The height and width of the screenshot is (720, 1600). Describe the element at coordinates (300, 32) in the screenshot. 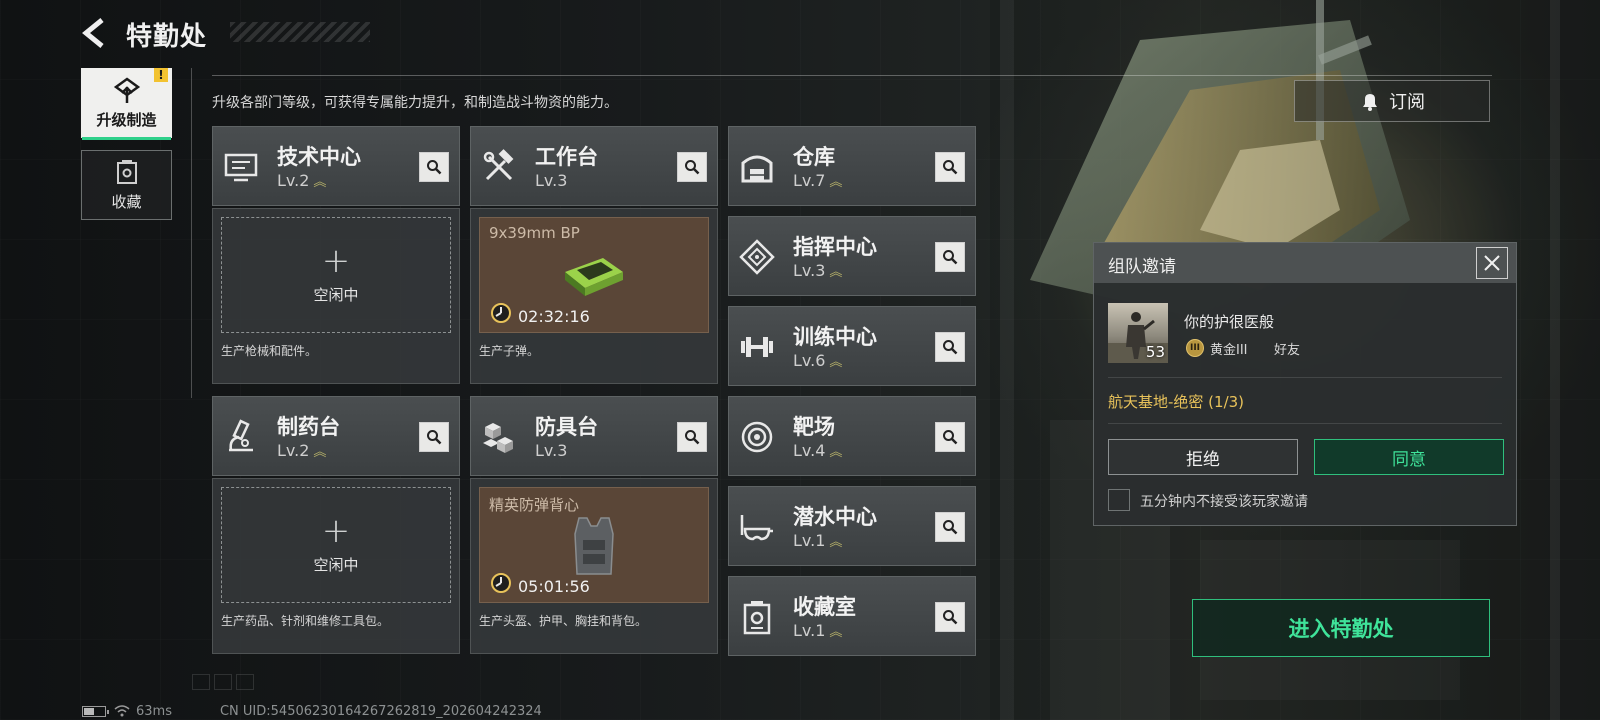

I see `title-decoration` at that location.